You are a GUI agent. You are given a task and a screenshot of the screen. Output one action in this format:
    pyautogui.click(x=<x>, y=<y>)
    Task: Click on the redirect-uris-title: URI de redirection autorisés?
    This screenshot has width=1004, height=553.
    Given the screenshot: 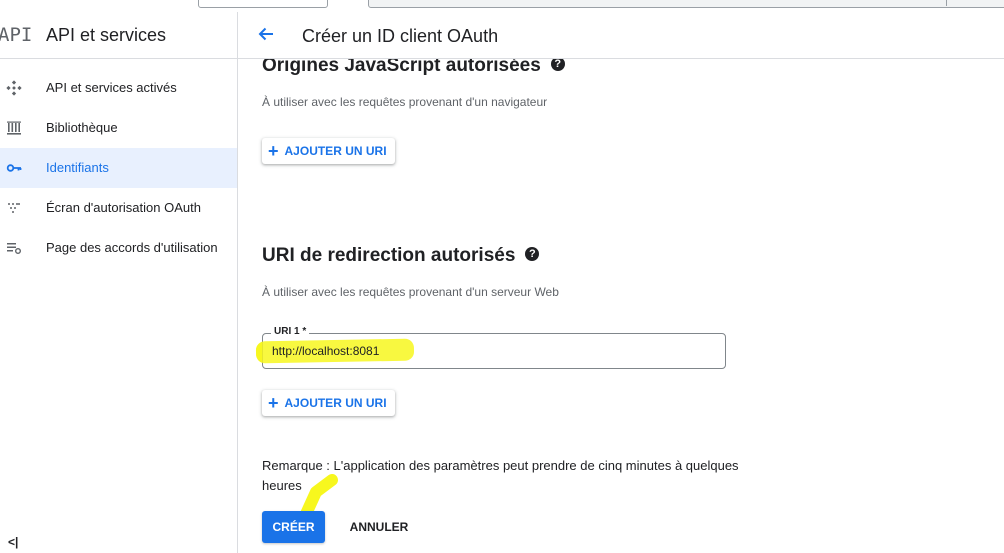 What is the action you would take?
    pyautogui.click(x=401, y=256)
    